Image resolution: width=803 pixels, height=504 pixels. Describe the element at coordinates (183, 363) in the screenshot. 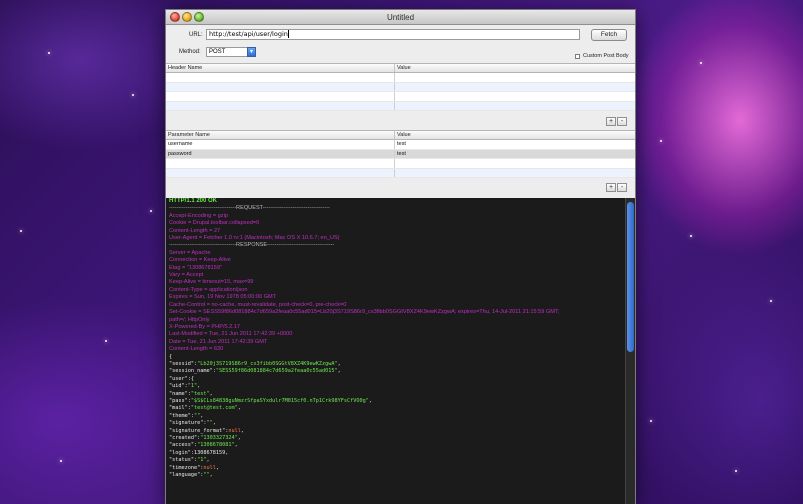

I see `json-token: "sessid":` at that location.